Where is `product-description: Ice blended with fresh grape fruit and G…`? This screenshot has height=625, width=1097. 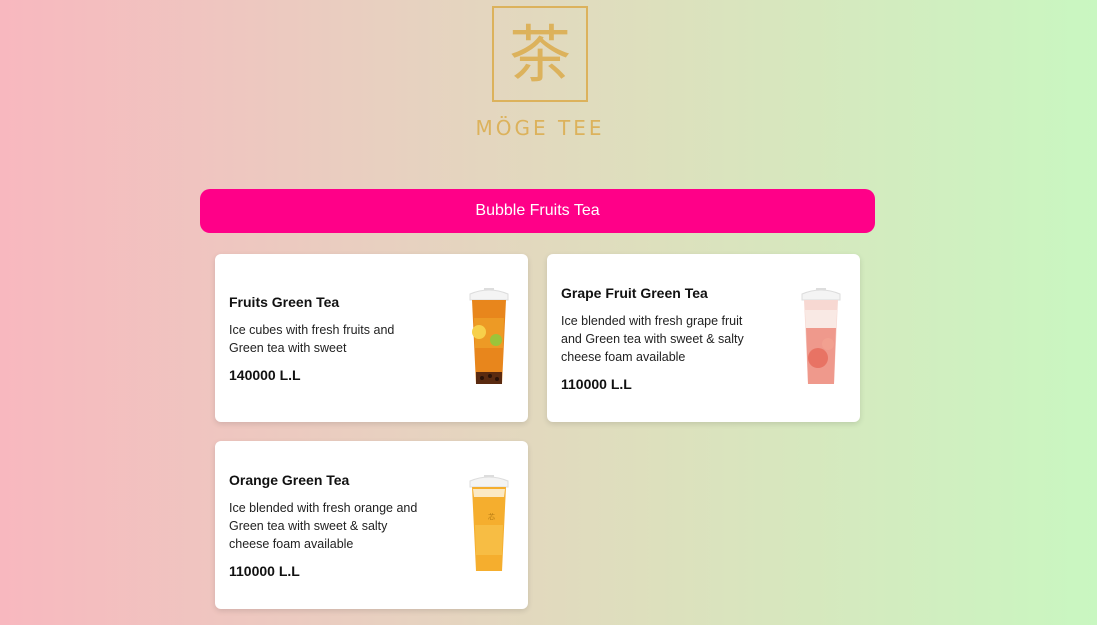 product-description: Ice blended with fresh grape fruit and G… is located at coordinates (652, 338).